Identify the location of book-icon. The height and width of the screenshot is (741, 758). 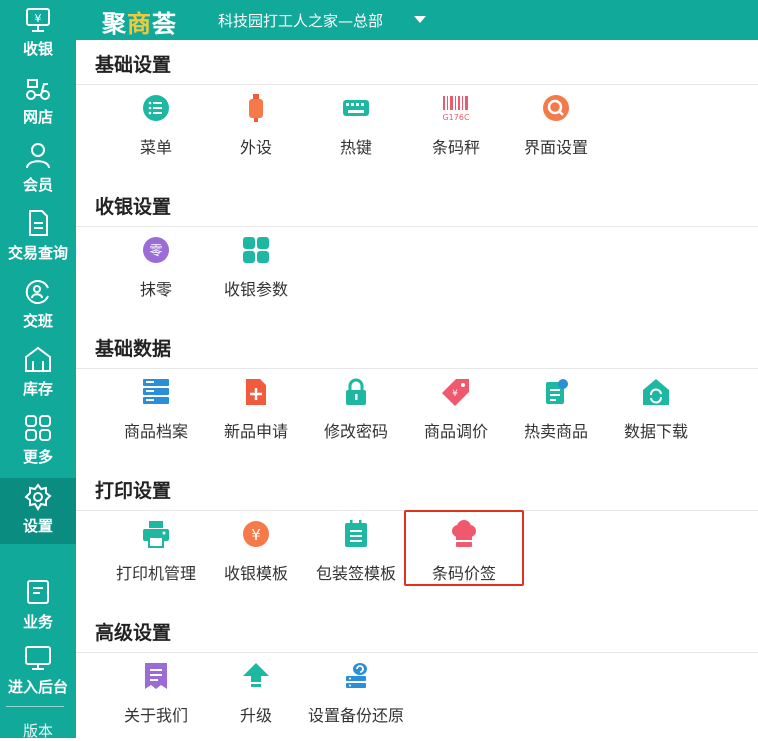
(38, 592).